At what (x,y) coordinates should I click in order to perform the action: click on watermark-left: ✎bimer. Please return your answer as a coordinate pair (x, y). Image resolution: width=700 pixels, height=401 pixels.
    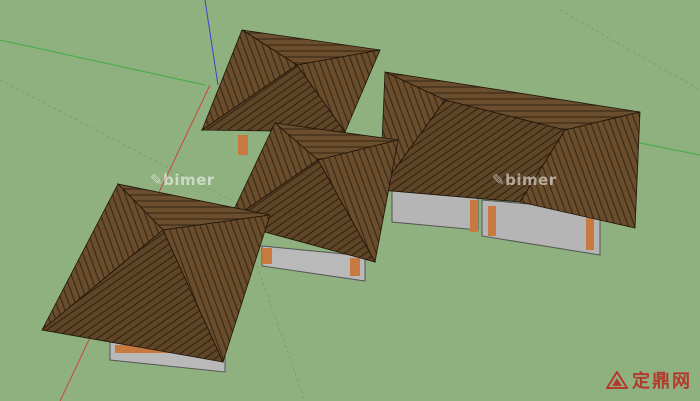
    Looking at the image, I should click on (182, 180).